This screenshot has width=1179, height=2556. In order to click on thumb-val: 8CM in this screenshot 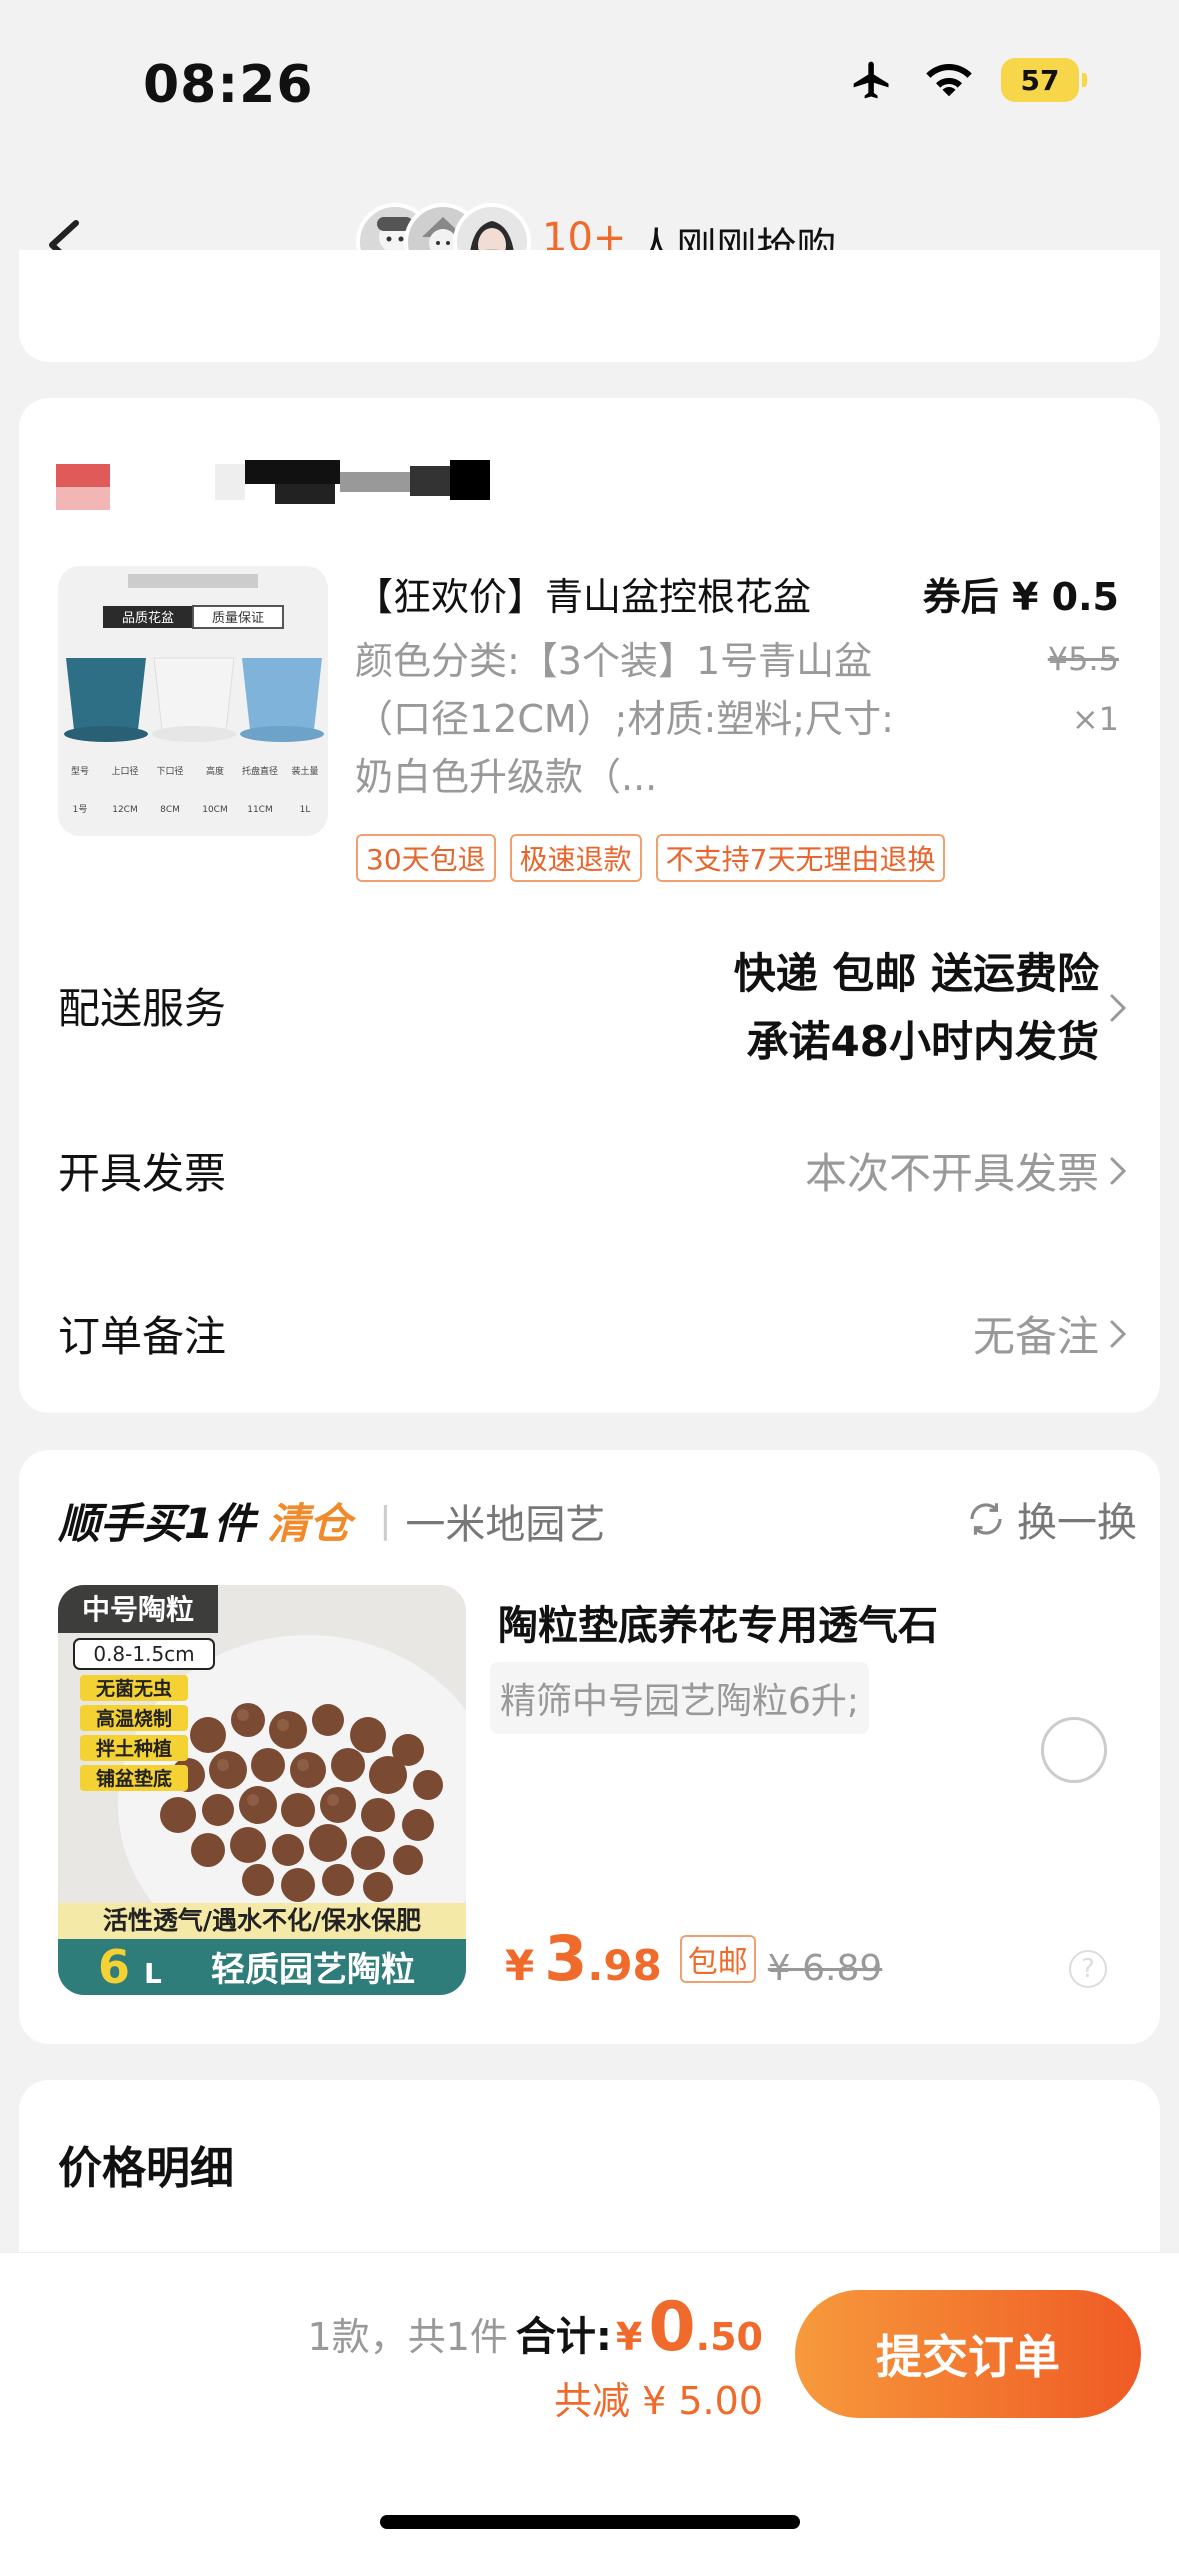, I will do `click(170, 810)`.